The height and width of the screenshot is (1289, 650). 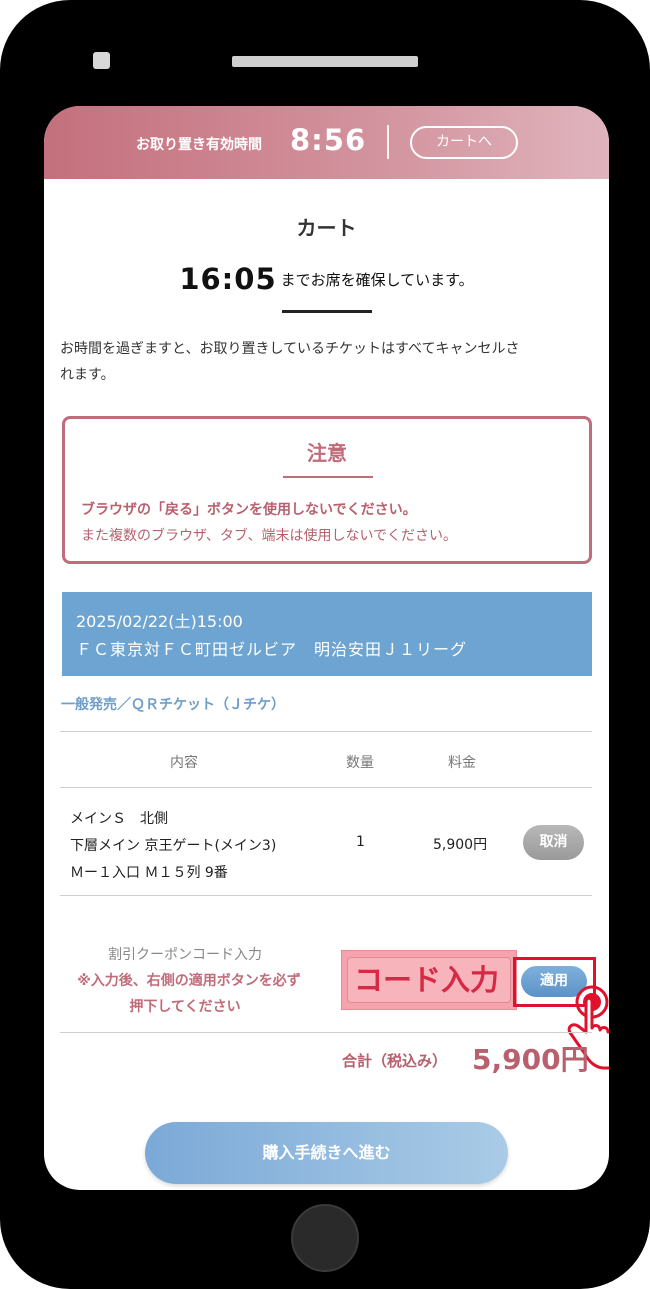 What do you see at coordinates (325, 362) in the screenshot?
I see `cancellation-notice: お時間を過ぎますと、お取り置きしているチケットはすべてキャンセルさ れます。` at bounding box center [325, 362].